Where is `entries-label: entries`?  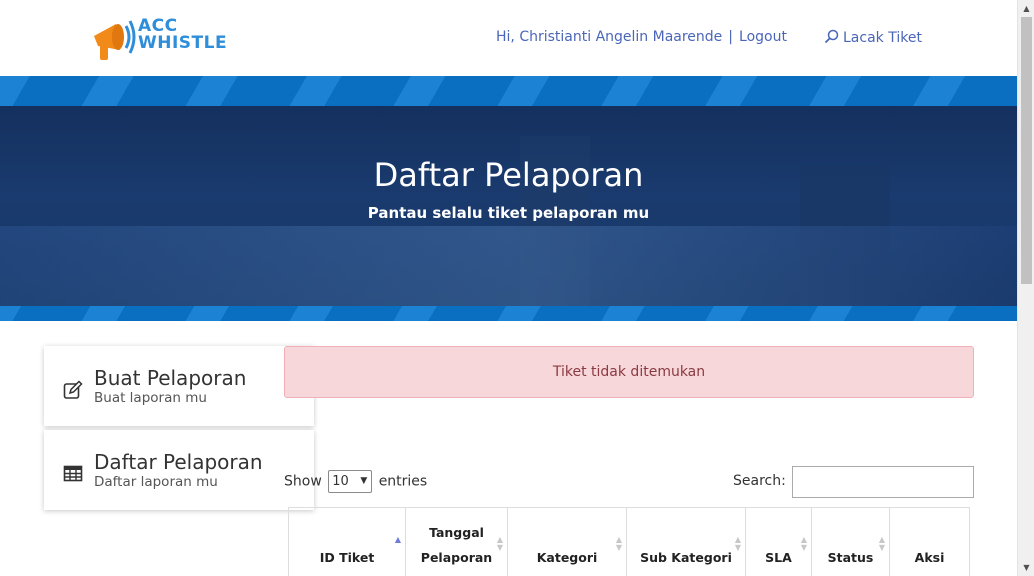 entries-label: entries is located at coordinates (403, 481).